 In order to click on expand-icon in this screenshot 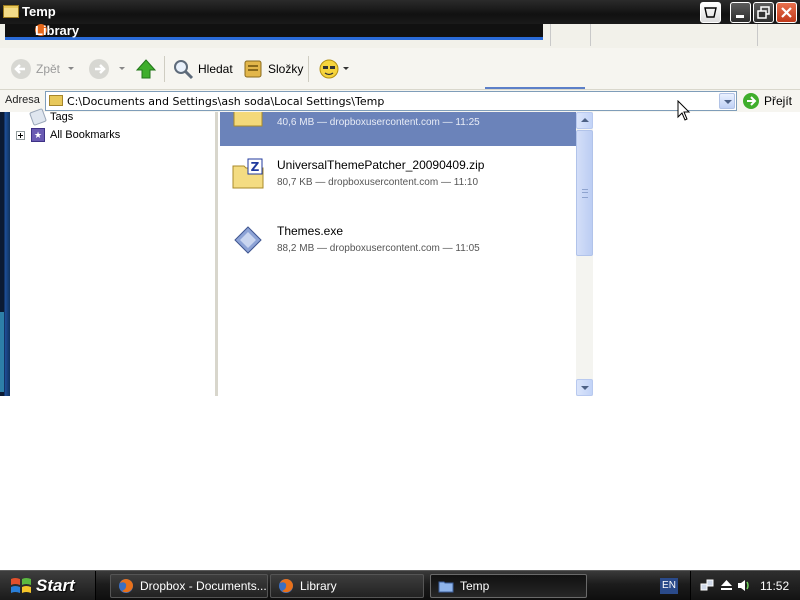, I will do `click(20, 135)`.